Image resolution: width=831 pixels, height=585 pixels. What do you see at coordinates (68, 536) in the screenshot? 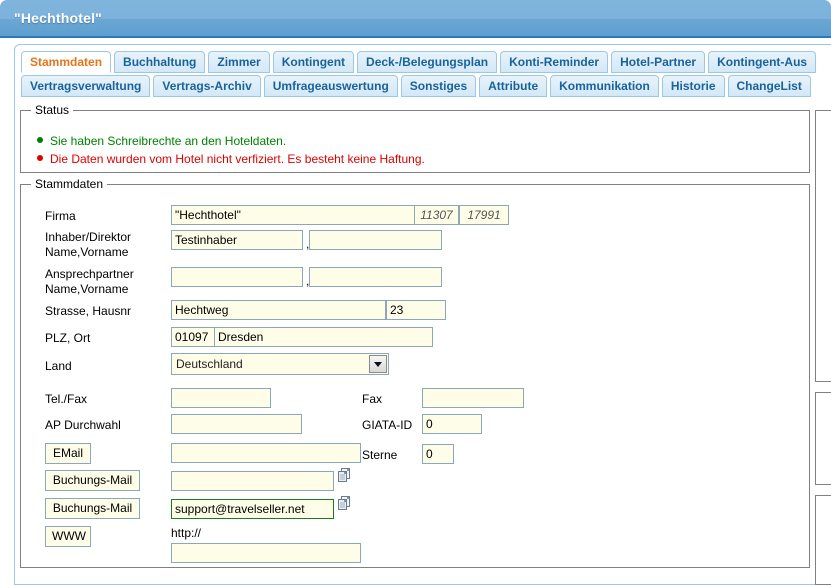
I see `www-button: WWW` at bounding box center [68, 536].